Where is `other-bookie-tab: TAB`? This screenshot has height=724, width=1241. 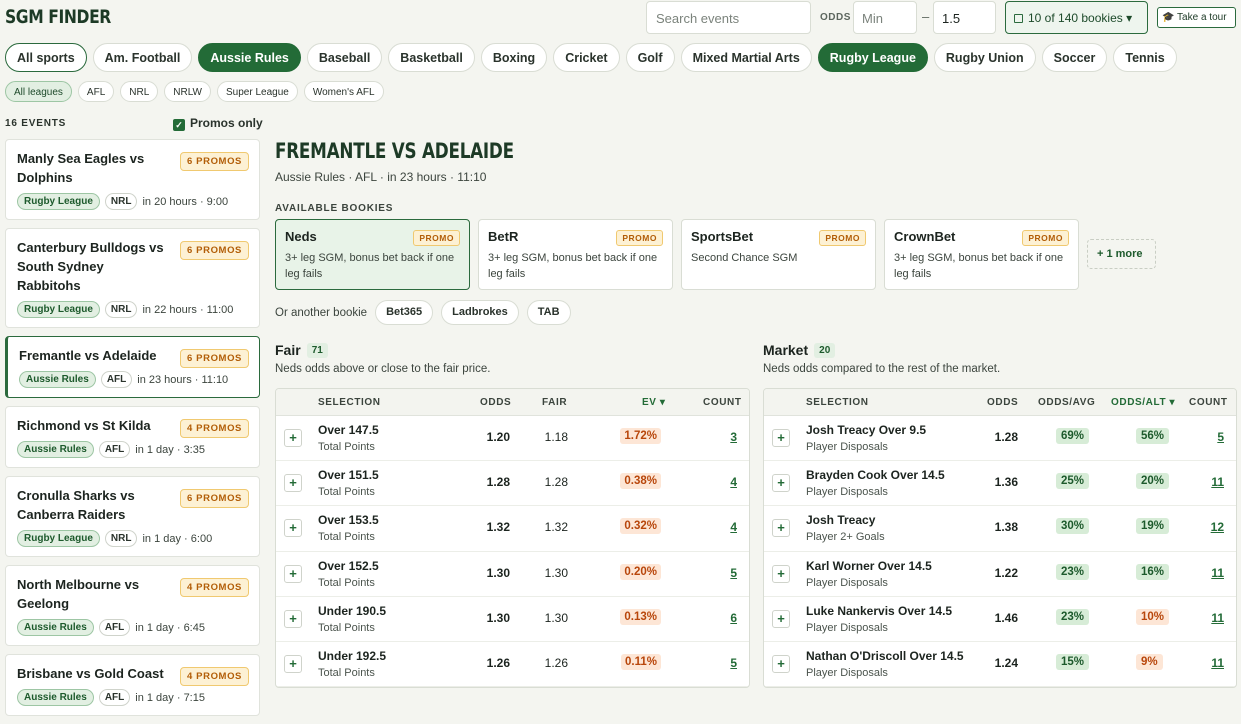 other-bookie-tab: TAB is located at coordinates (548, 312).